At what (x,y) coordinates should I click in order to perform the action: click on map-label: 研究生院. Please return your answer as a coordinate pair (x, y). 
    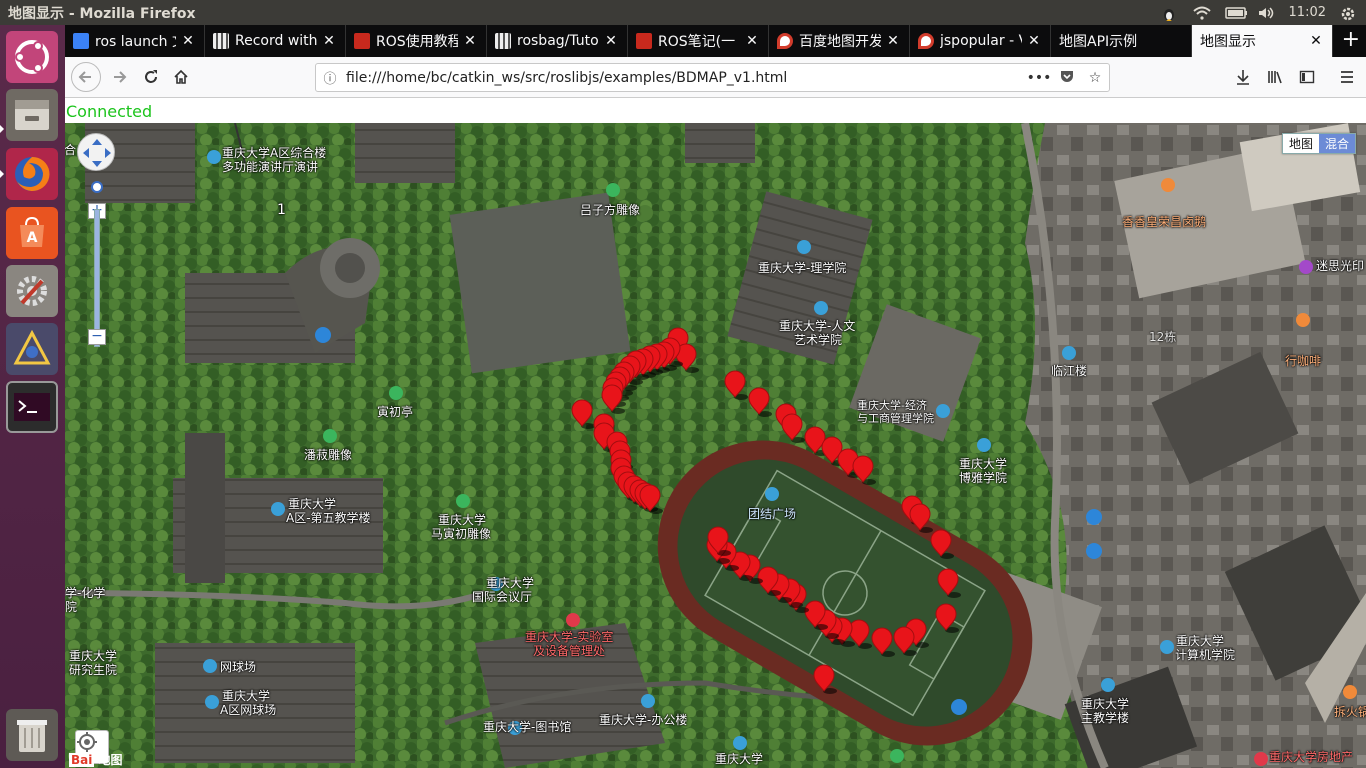
    Looking at the image, I should click on (93, 670).